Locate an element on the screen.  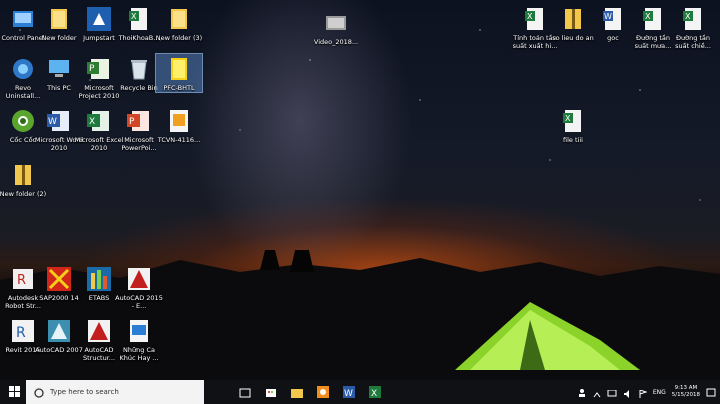
this-pc-icon is located at coordinates (59, 69).